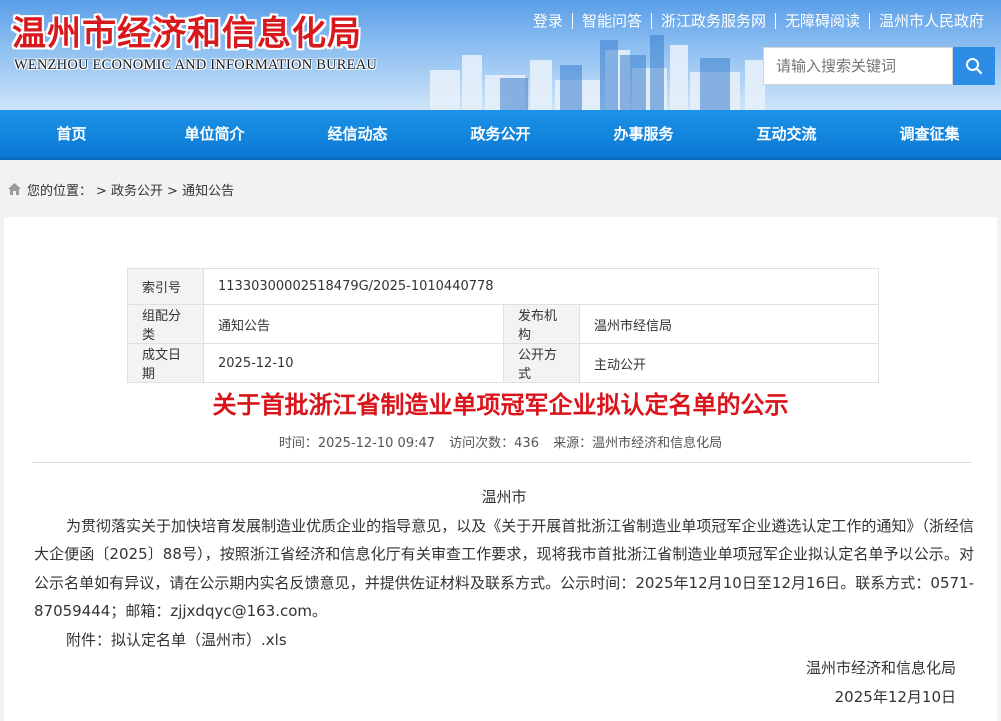 Image resolution: width=1001 pixels, height=721 pixels. I want to click on login-link: 登录, so click(548, 20).